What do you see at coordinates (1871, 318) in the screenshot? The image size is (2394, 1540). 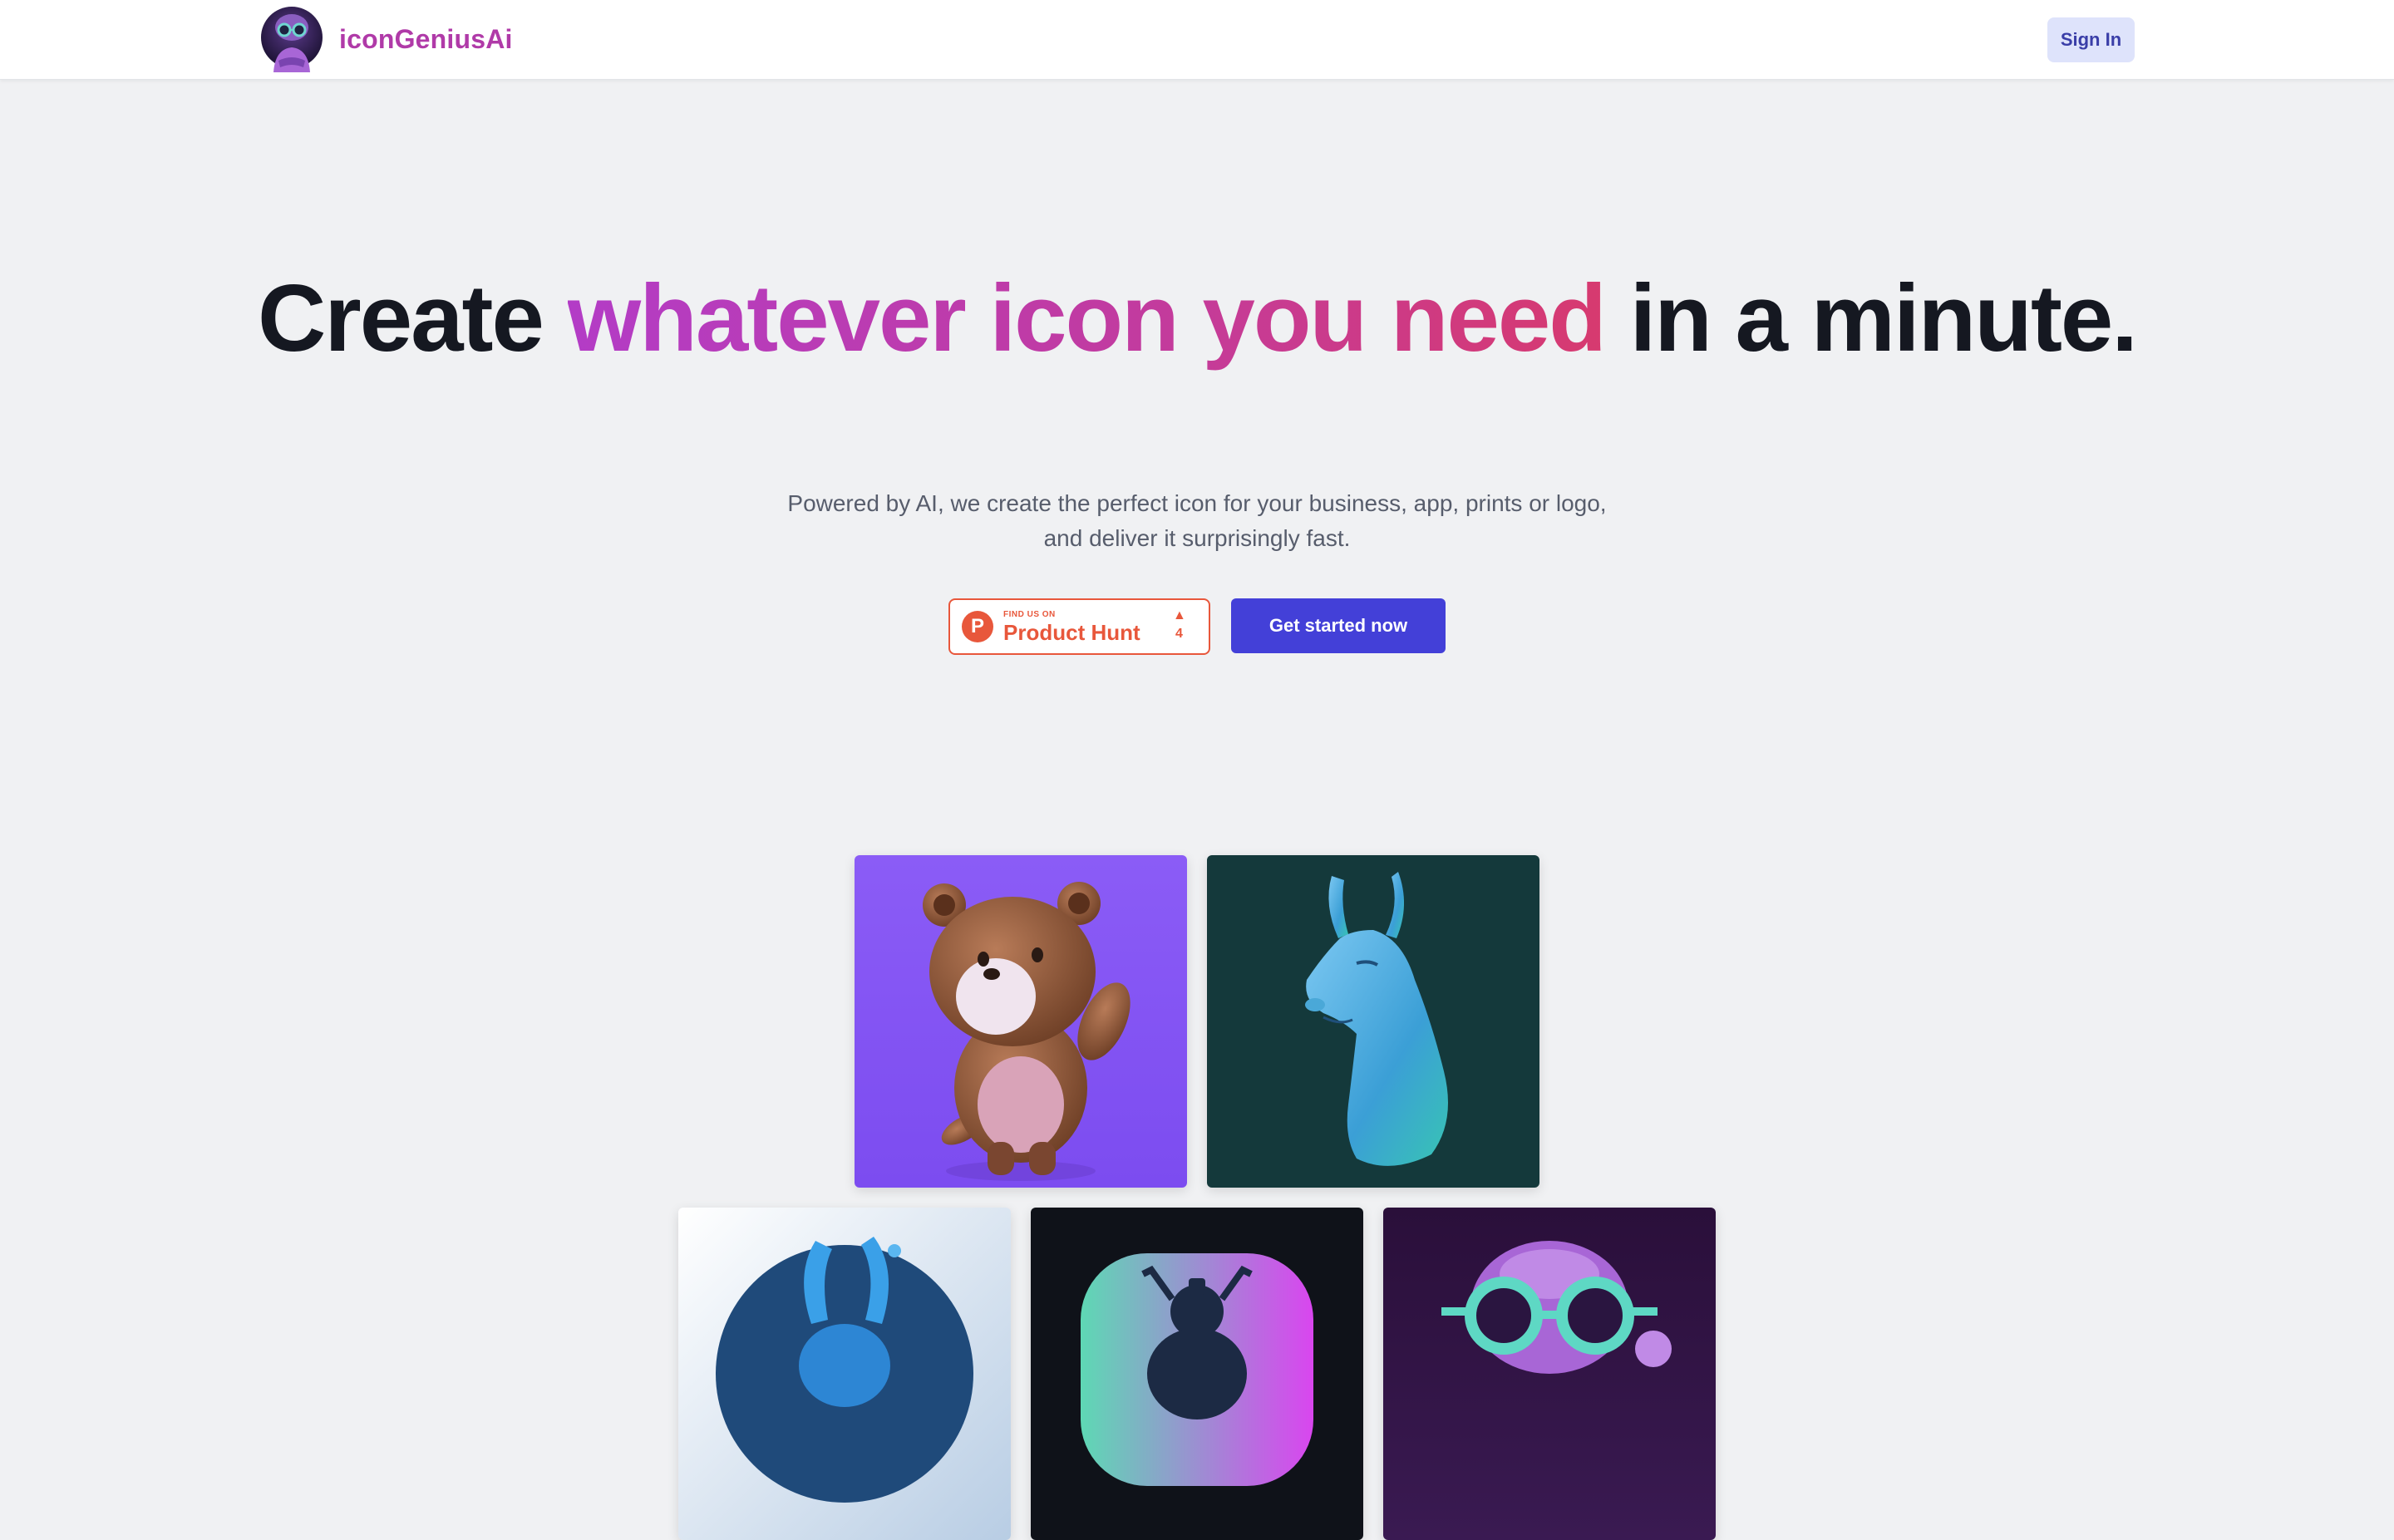 I see `hero-title-part2: in a minute.` at bounding box center [1871, 318].